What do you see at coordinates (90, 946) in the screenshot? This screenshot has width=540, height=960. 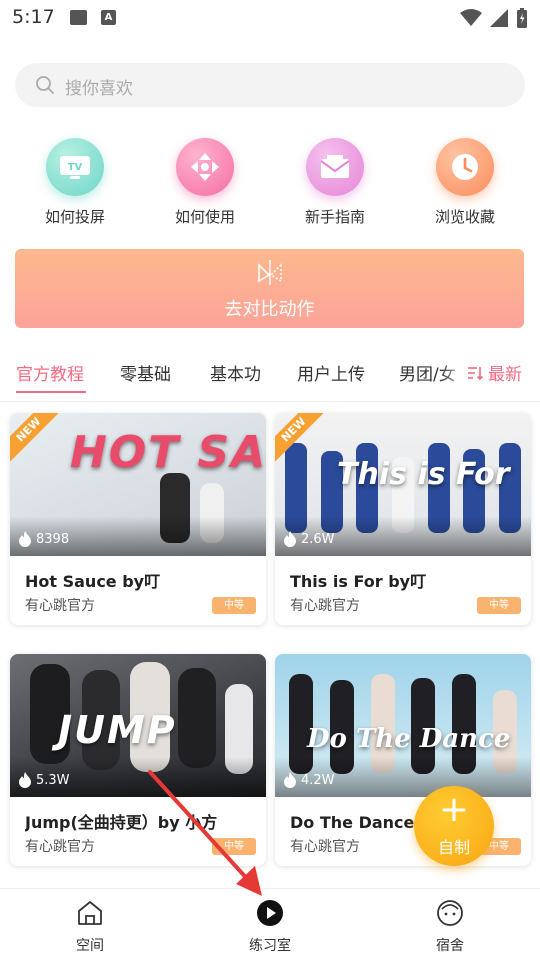 I see `nav-label: 空间` at bounding box center [90, 946].